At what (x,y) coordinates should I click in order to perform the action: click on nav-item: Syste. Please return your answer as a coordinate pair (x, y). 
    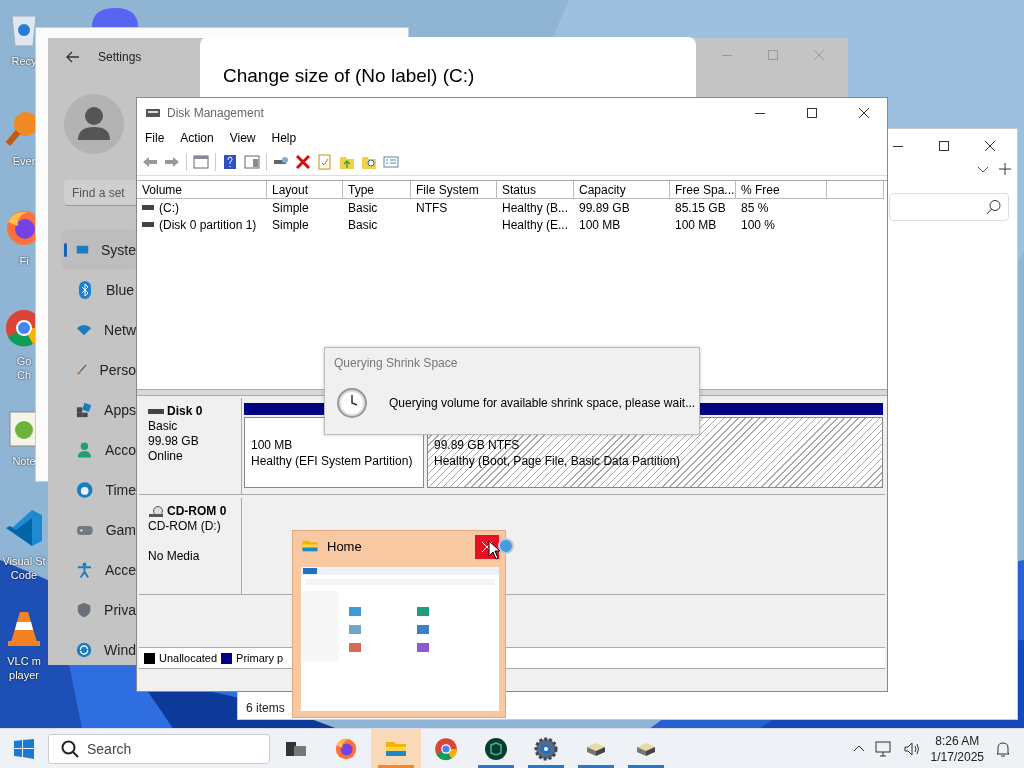
    Looking at the image, I should click on (99, 250).